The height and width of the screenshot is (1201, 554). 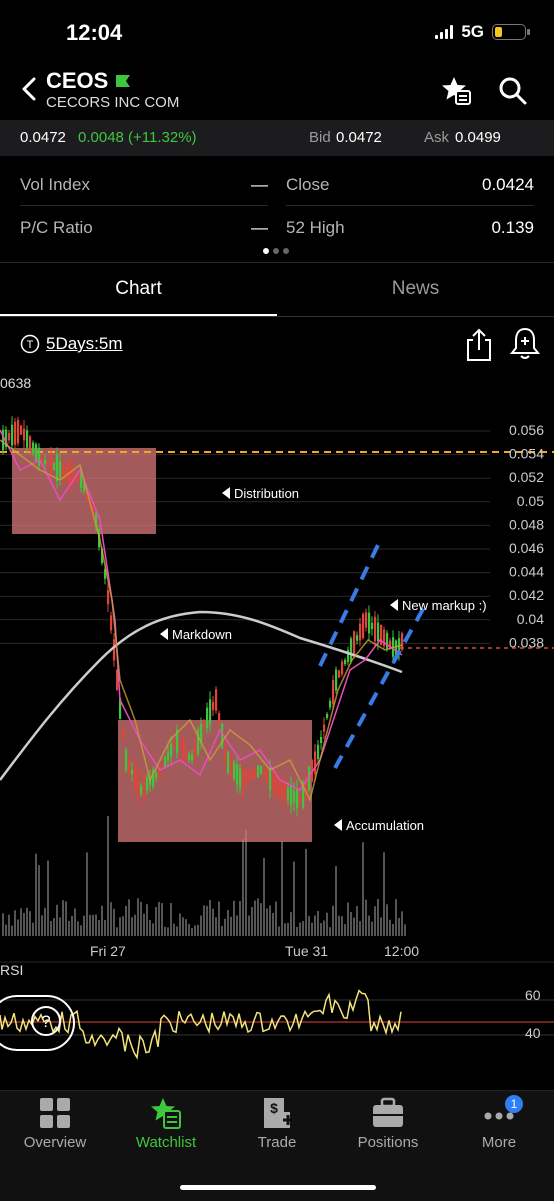 I want to click on nav-more: More, so click(x=499, y=1123).